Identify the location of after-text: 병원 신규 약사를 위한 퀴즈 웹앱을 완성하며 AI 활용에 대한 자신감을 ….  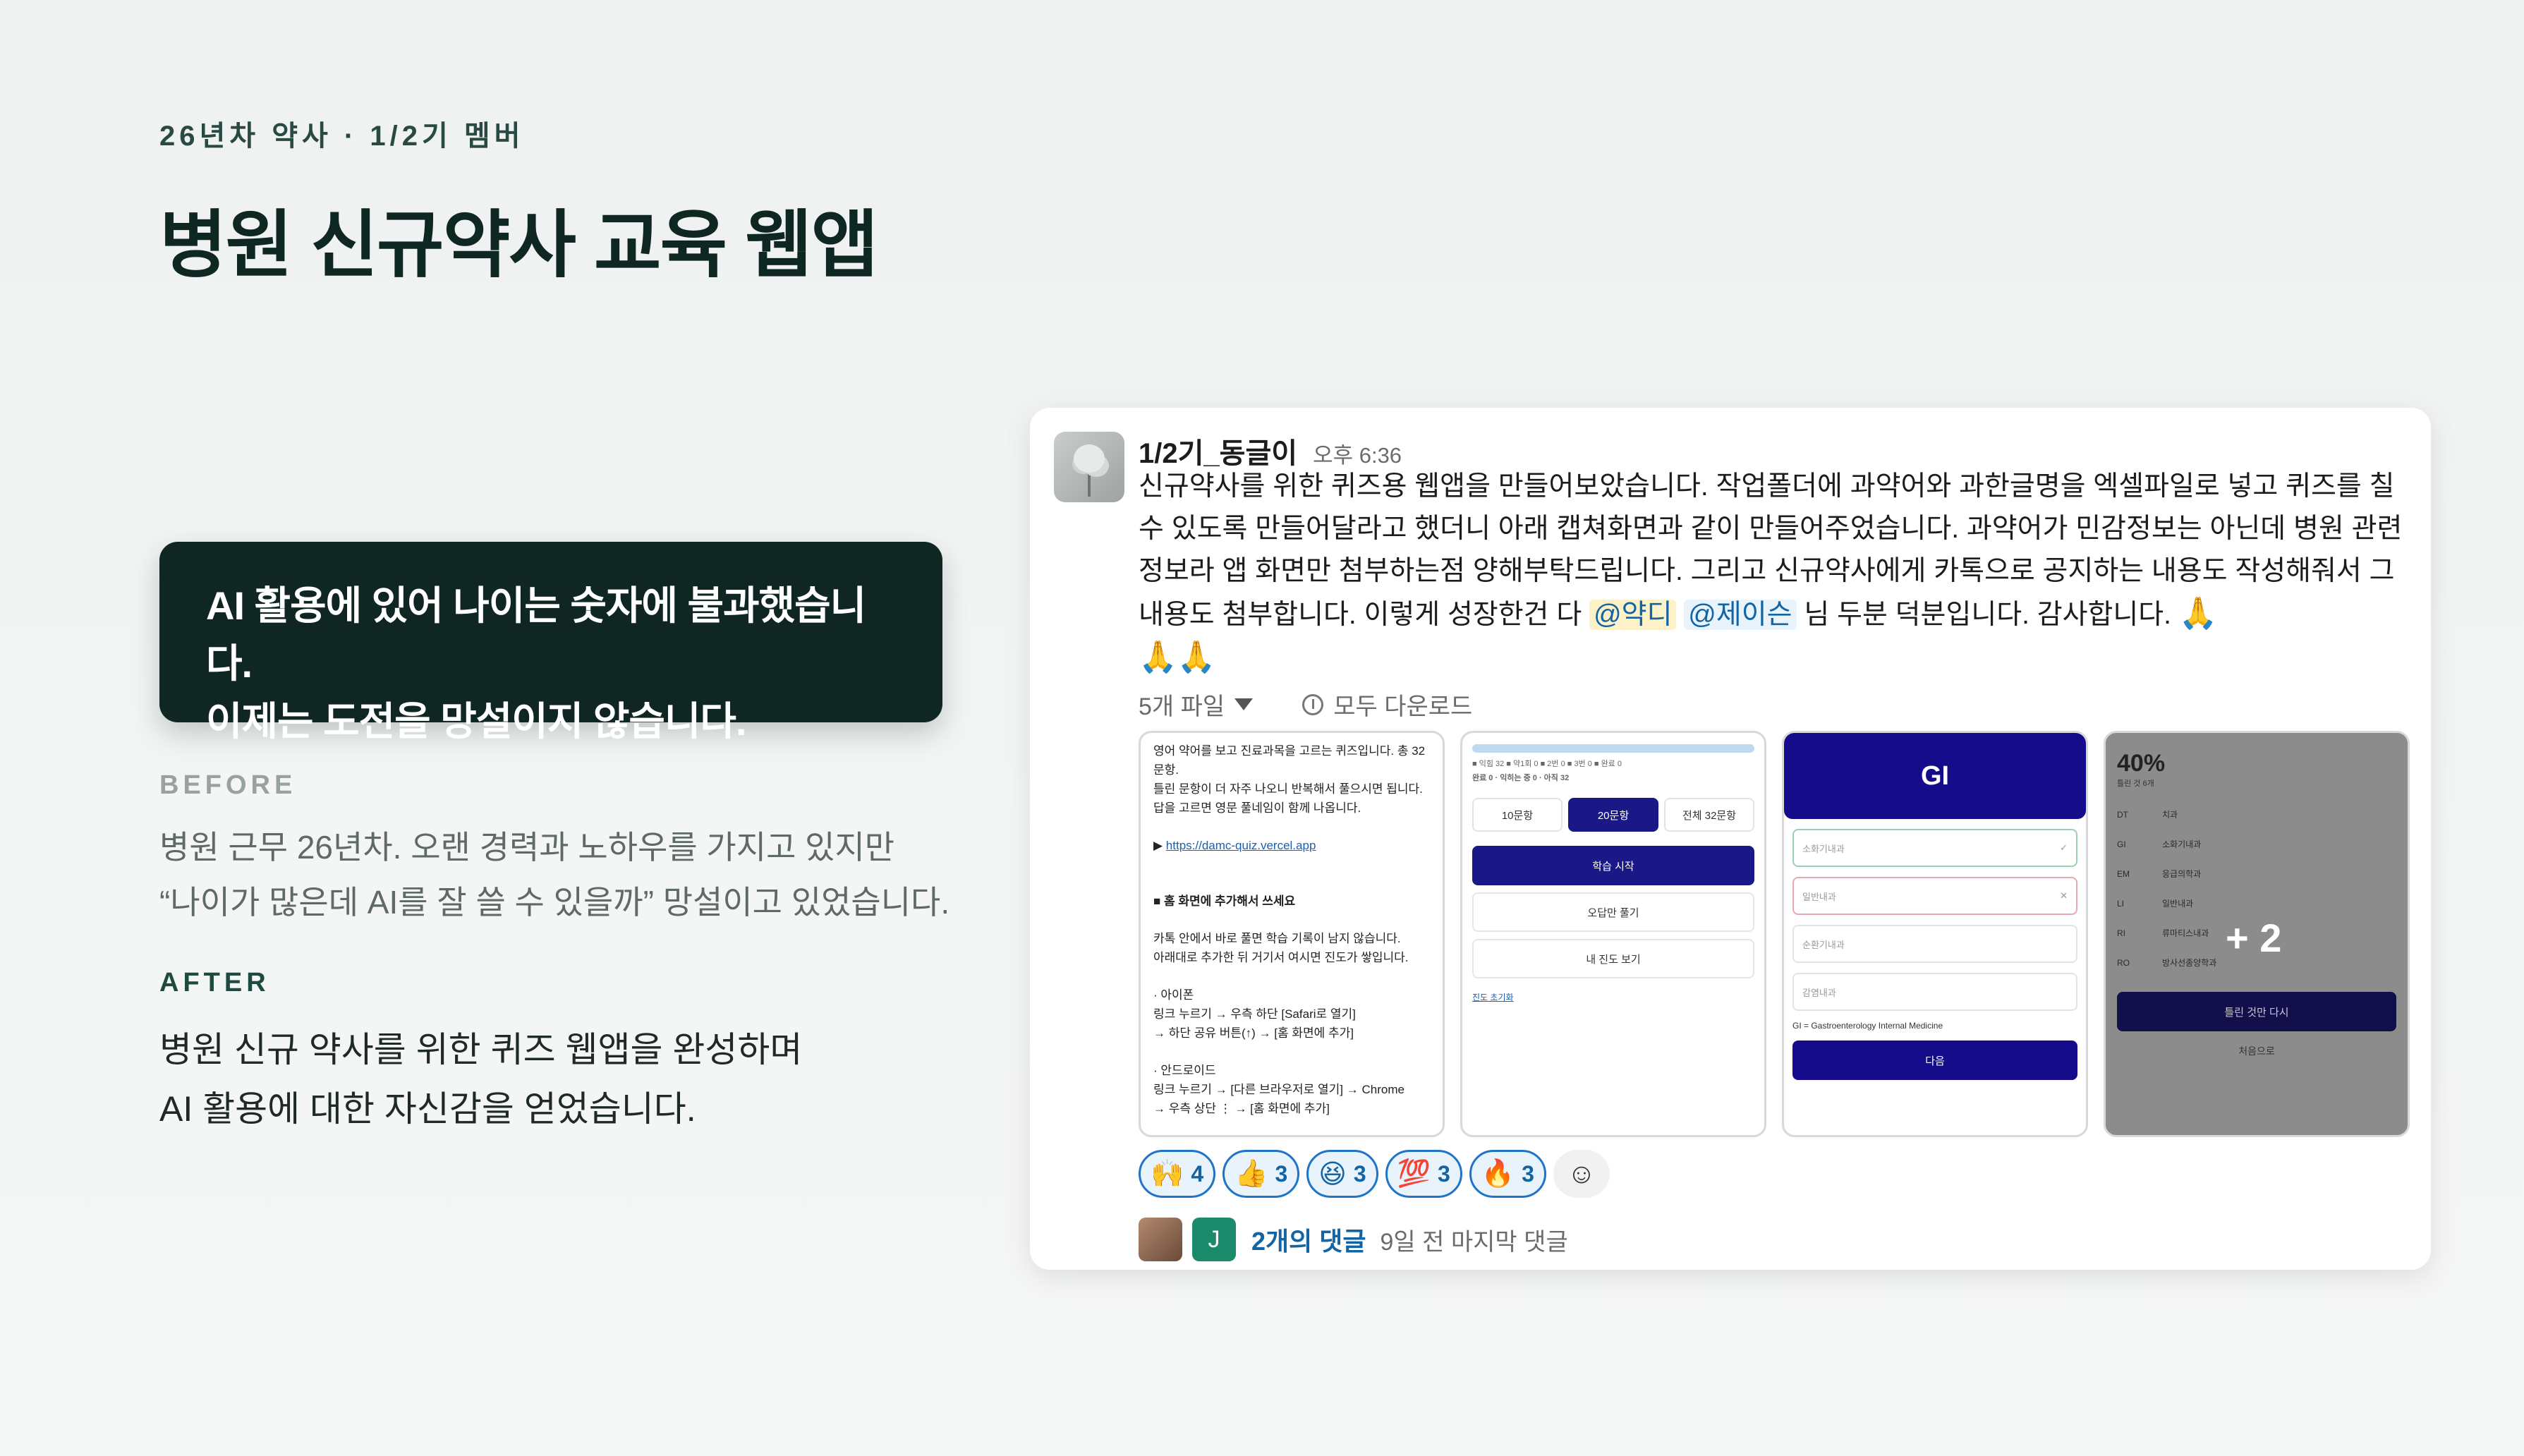
(480, 1079).